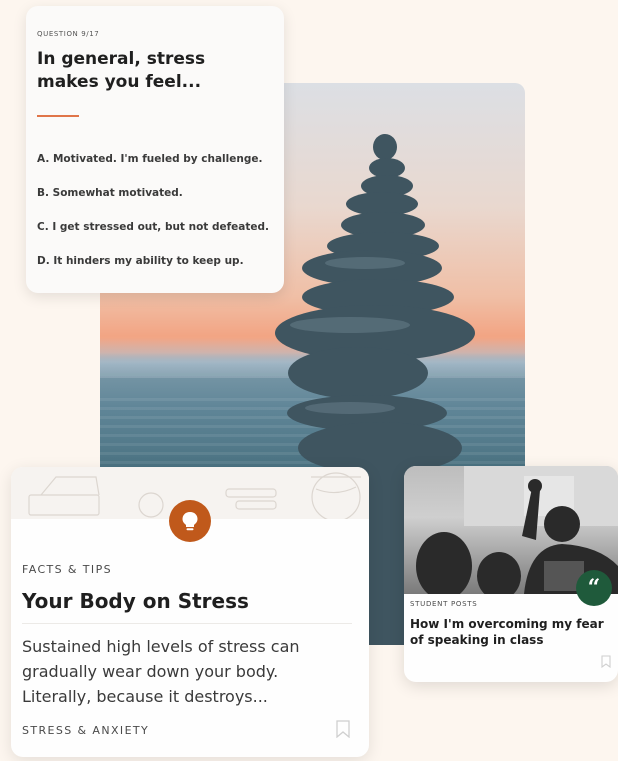 The image size is (618, 761). I want to click on post-category: STUDENT POSTS, so click(444, 604).